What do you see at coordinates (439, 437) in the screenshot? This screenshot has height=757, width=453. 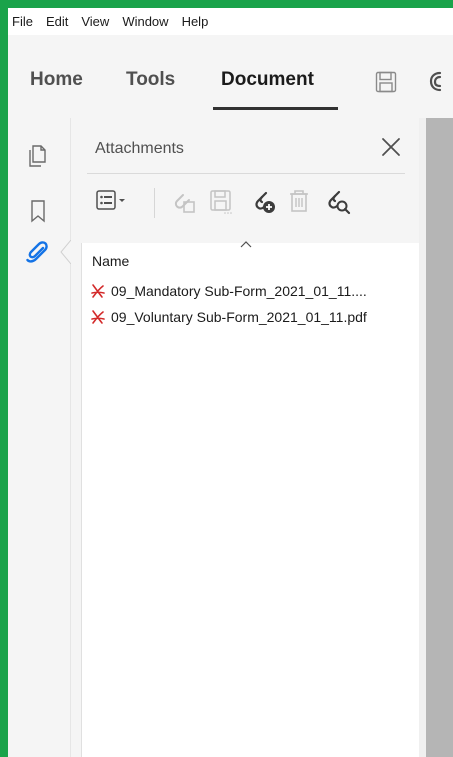 I see `document-canvas` at bounding box center [439, 437].